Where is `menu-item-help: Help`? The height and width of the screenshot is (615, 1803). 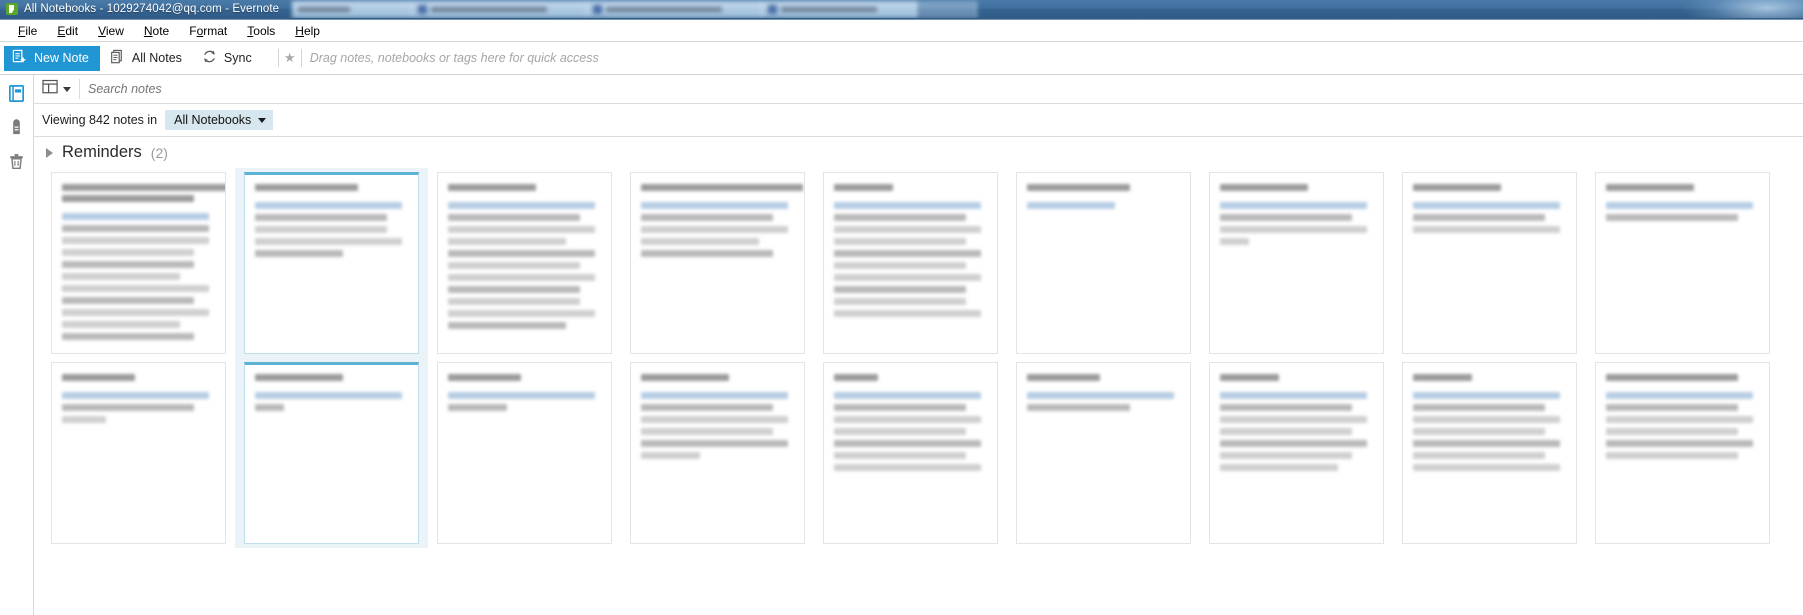
menu-item-help: Help is located at coordinates (307, 31).